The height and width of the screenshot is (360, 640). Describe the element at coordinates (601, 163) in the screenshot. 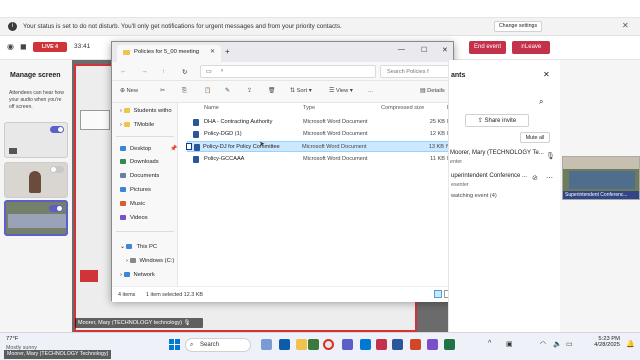

I see `room-wall` at that location.